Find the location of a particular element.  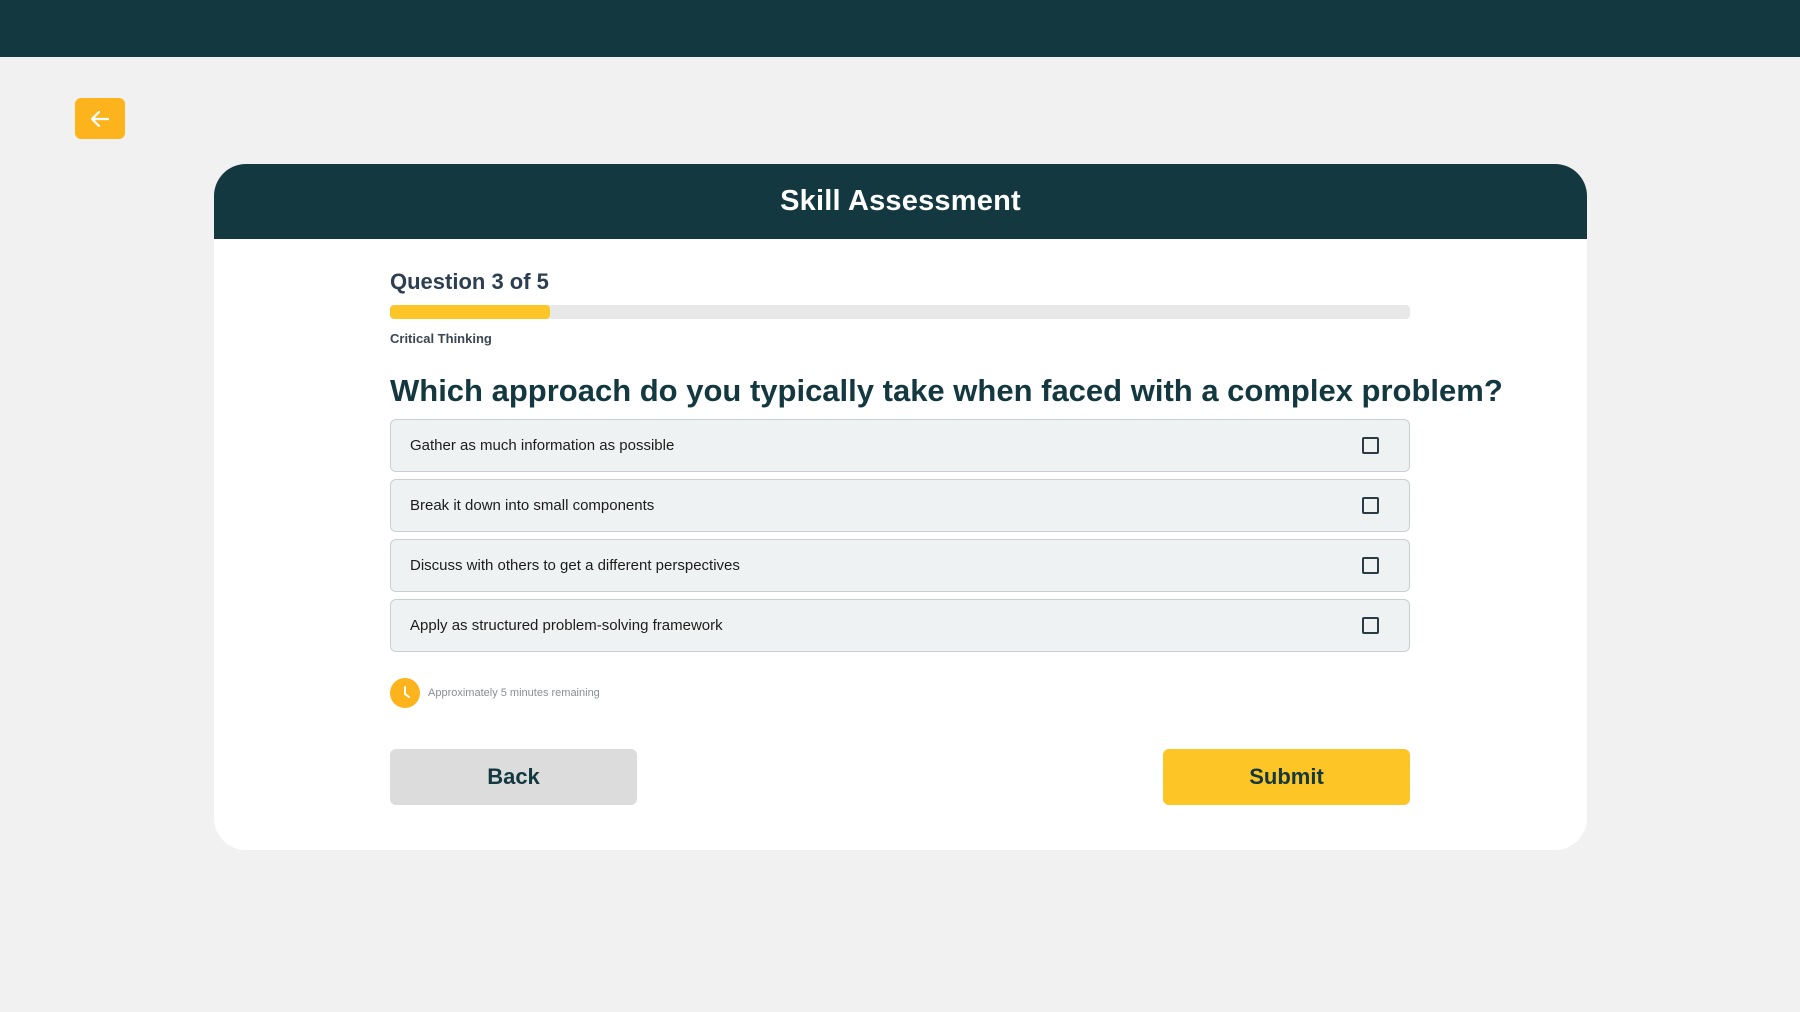

card-header: Skill Assessment is located at coordinates (900, 201).